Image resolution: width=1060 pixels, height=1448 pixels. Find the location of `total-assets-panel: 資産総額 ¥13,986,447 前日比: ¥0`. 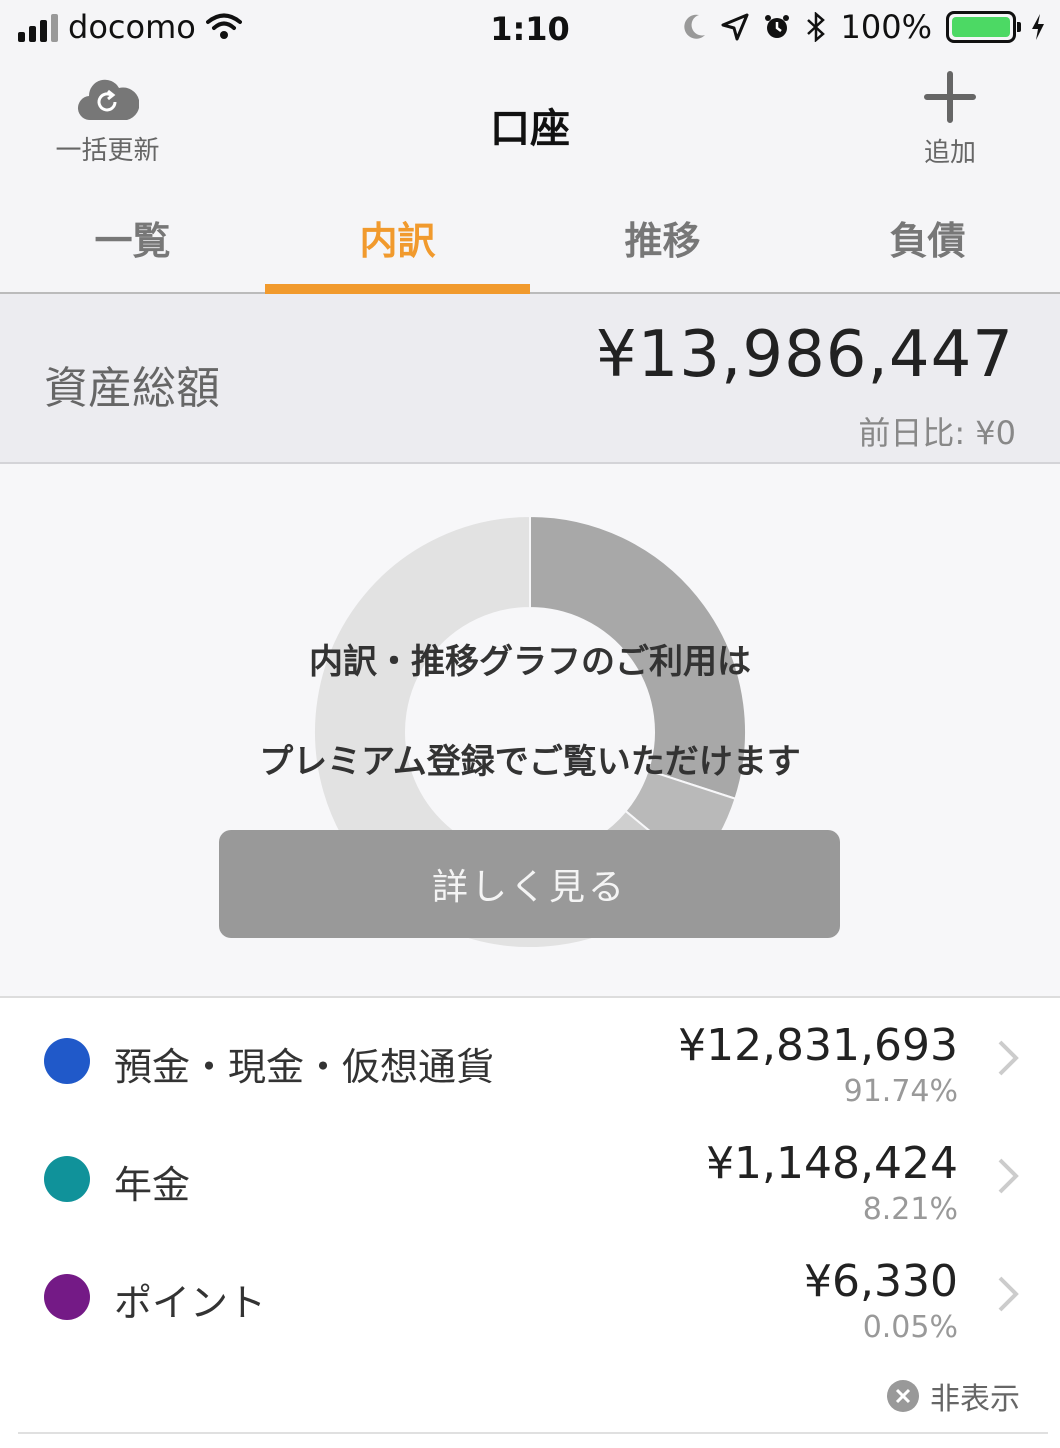

total-assets-panel: 資産総額 ¥13,986,447 前日比: ¥0 is located at coordinates (530, 379).